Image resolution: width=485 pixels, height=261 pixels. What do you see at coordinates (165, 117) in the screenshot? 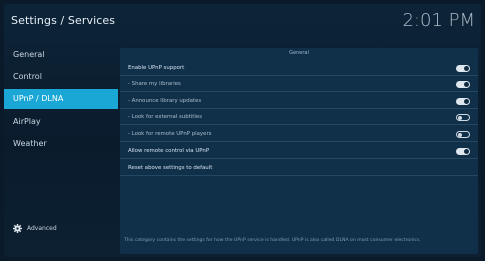
I see `setting-label: - Look for external subtitles` at bounding box center [165, 117].